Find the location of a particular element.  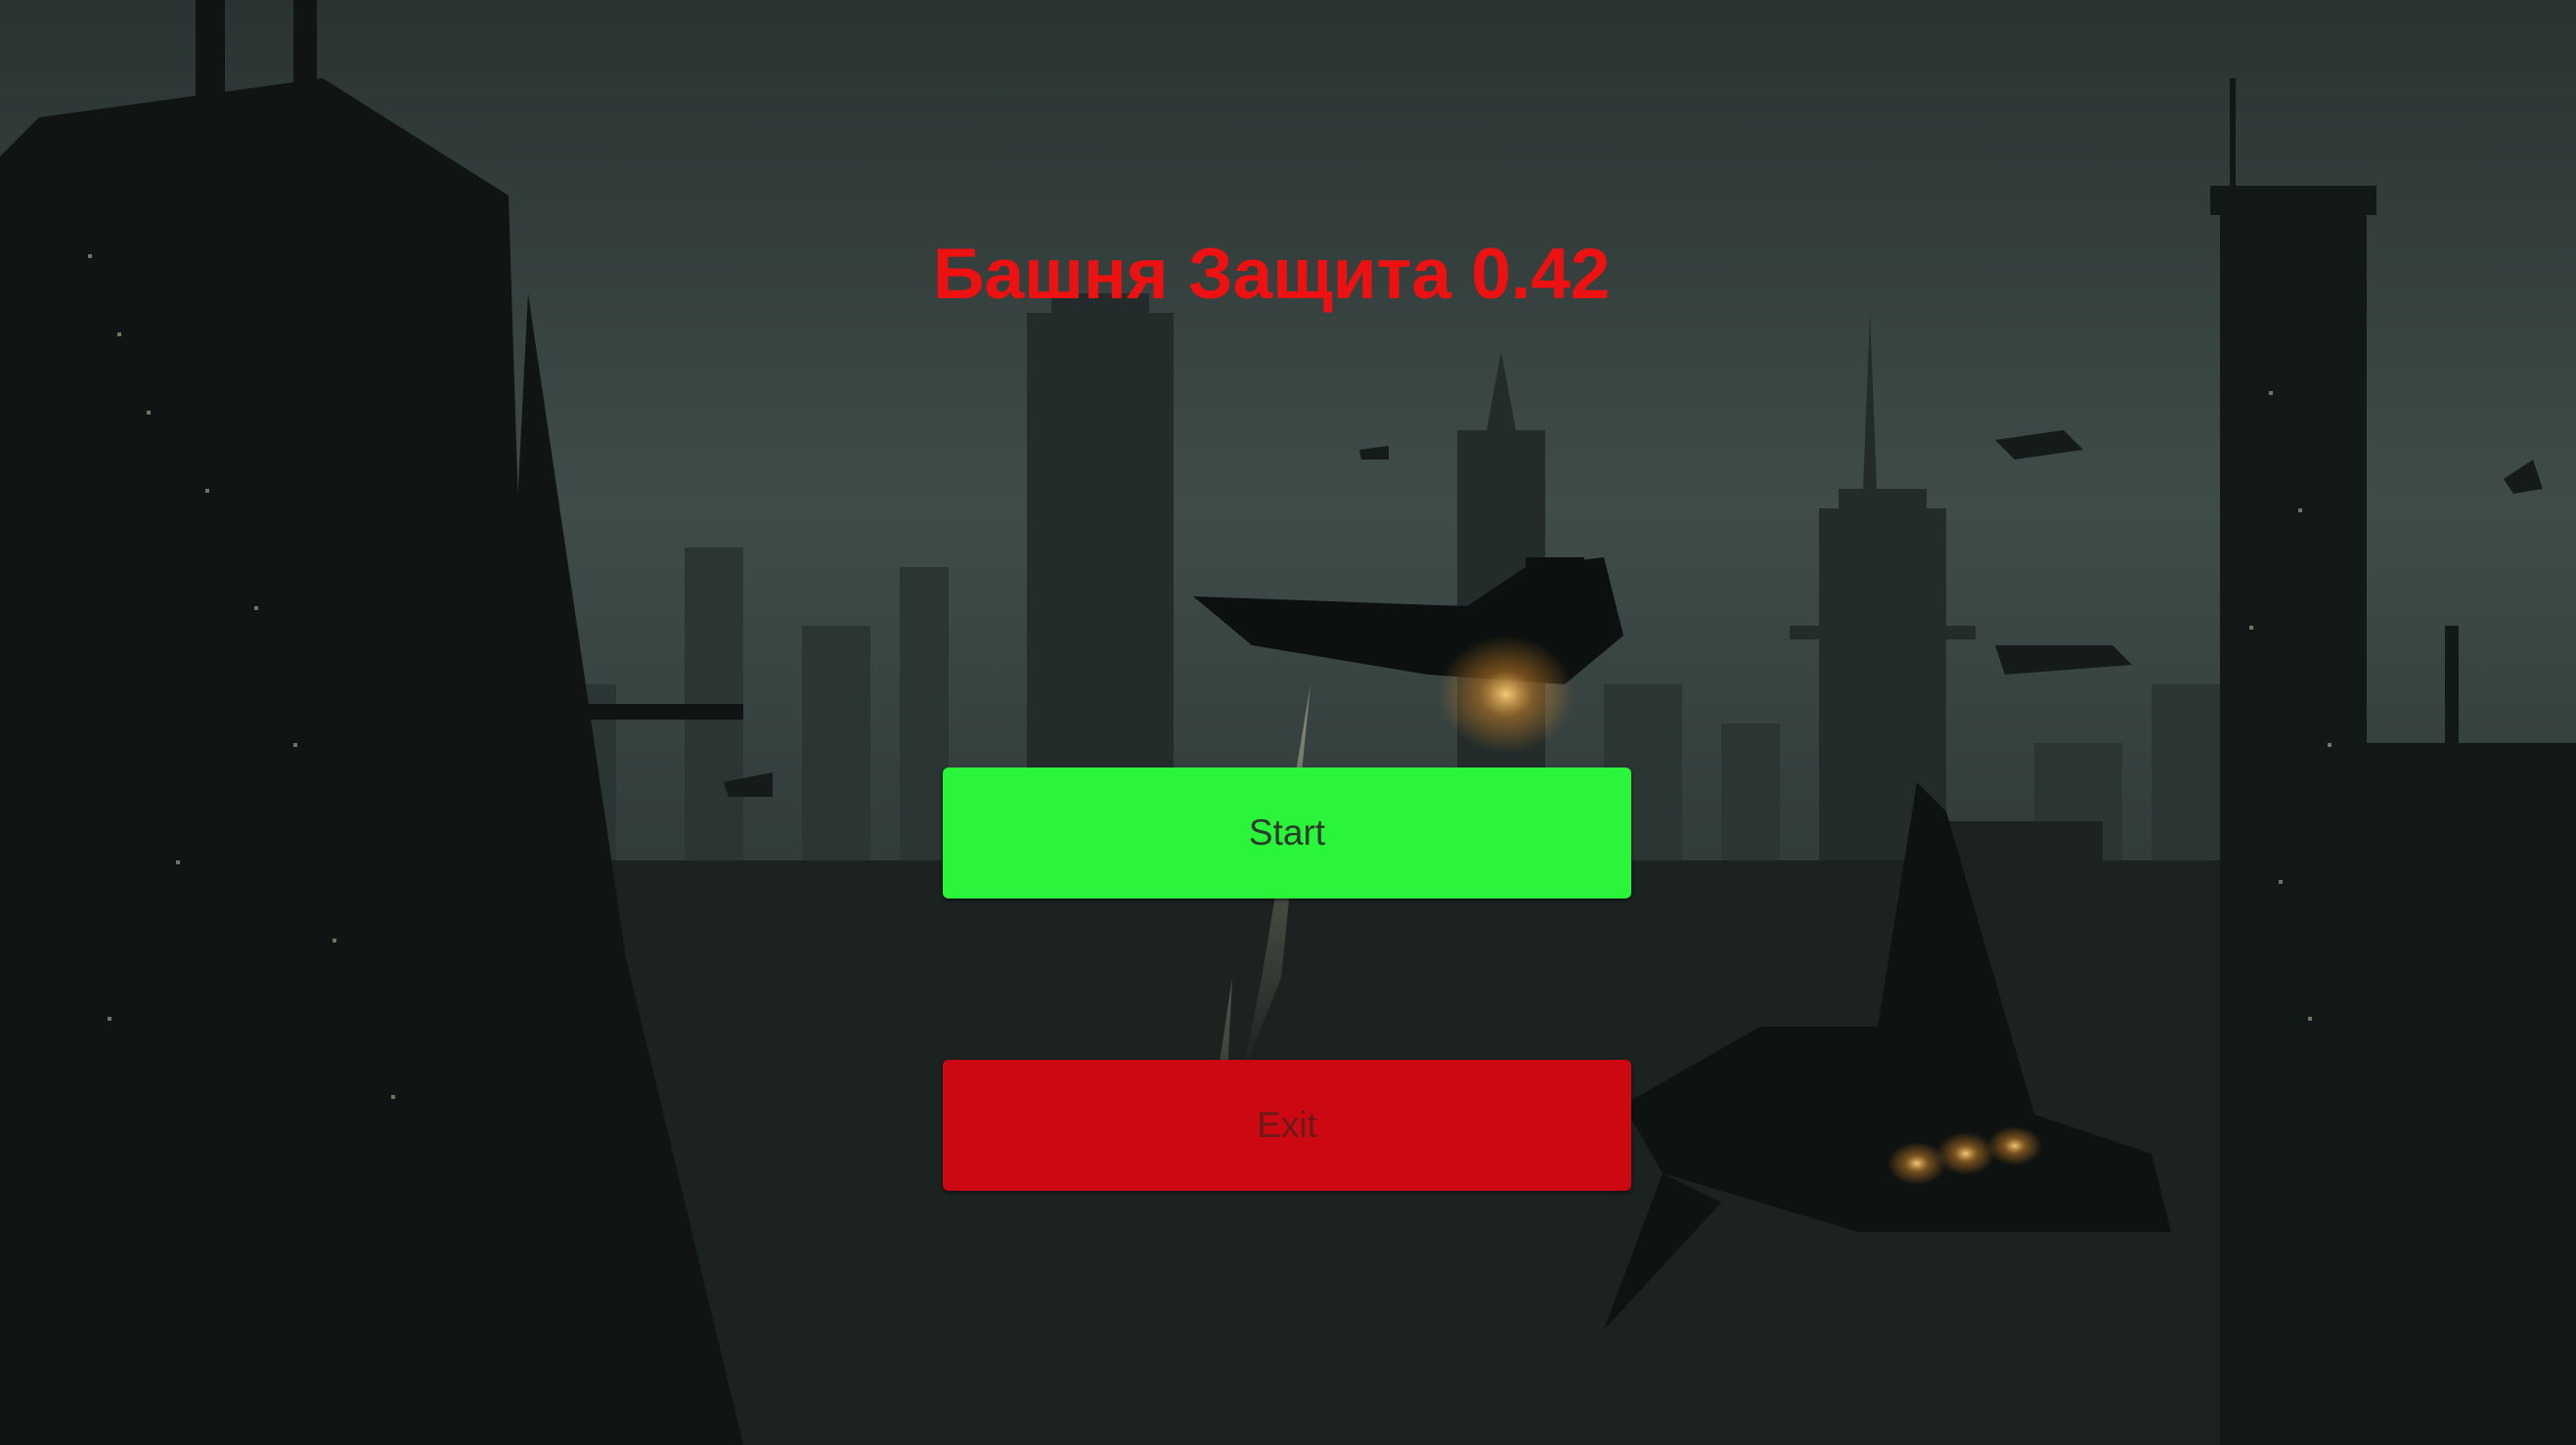

start-button: Start is located at coordinates (1287, 832).